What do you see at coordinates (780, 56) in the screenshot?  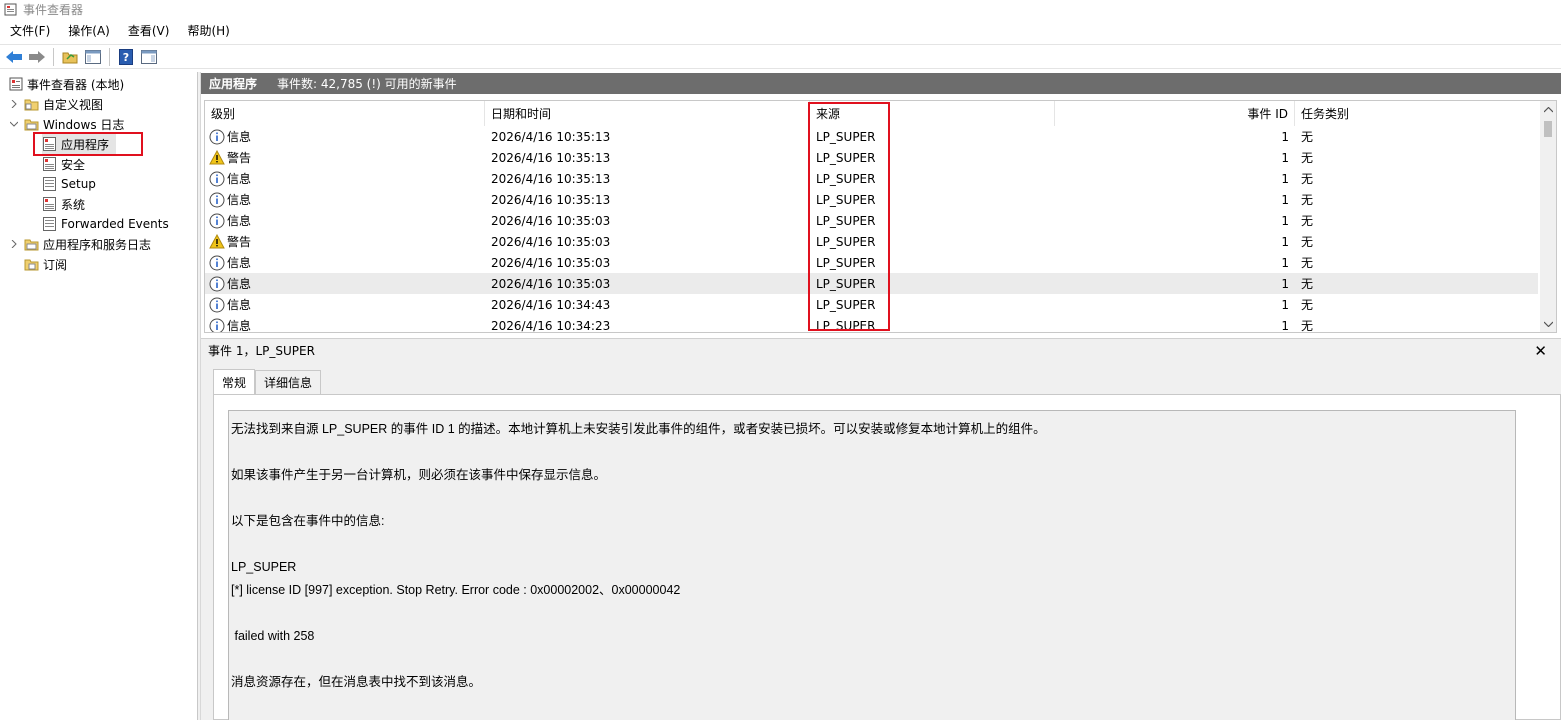 I see `toolbar: ?` at bounding box center [780, 56].